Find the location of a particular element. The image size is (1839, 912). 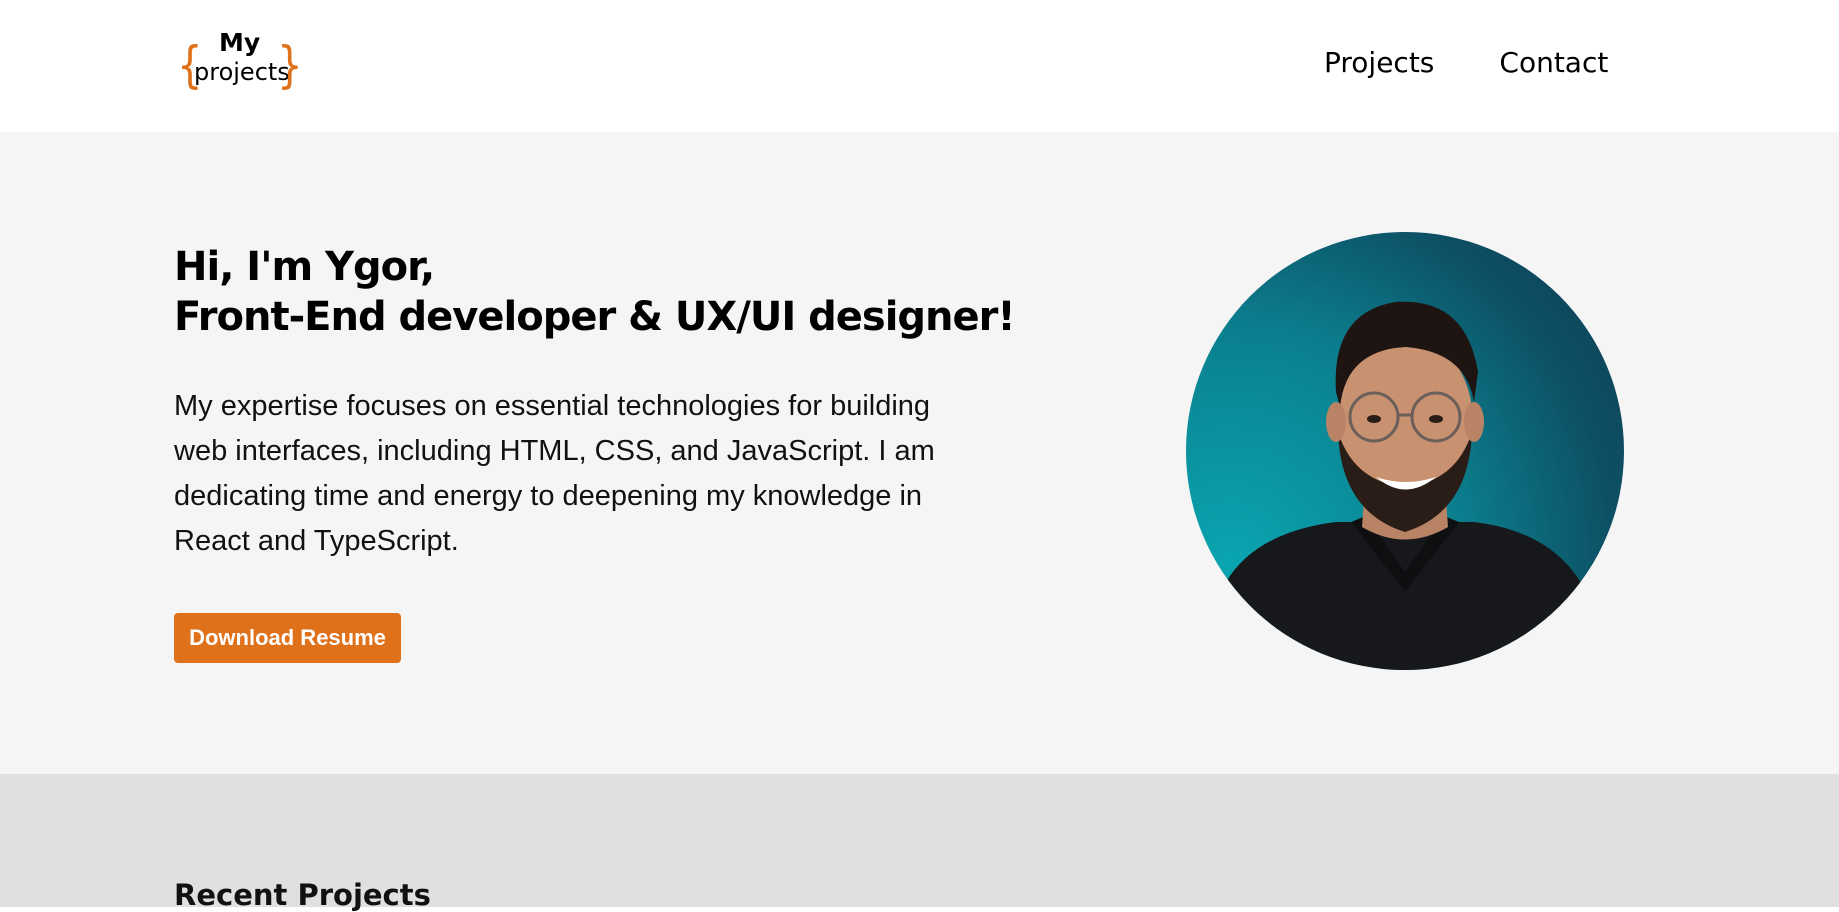

logo-text-my: My is located at coordinates (240, 42).